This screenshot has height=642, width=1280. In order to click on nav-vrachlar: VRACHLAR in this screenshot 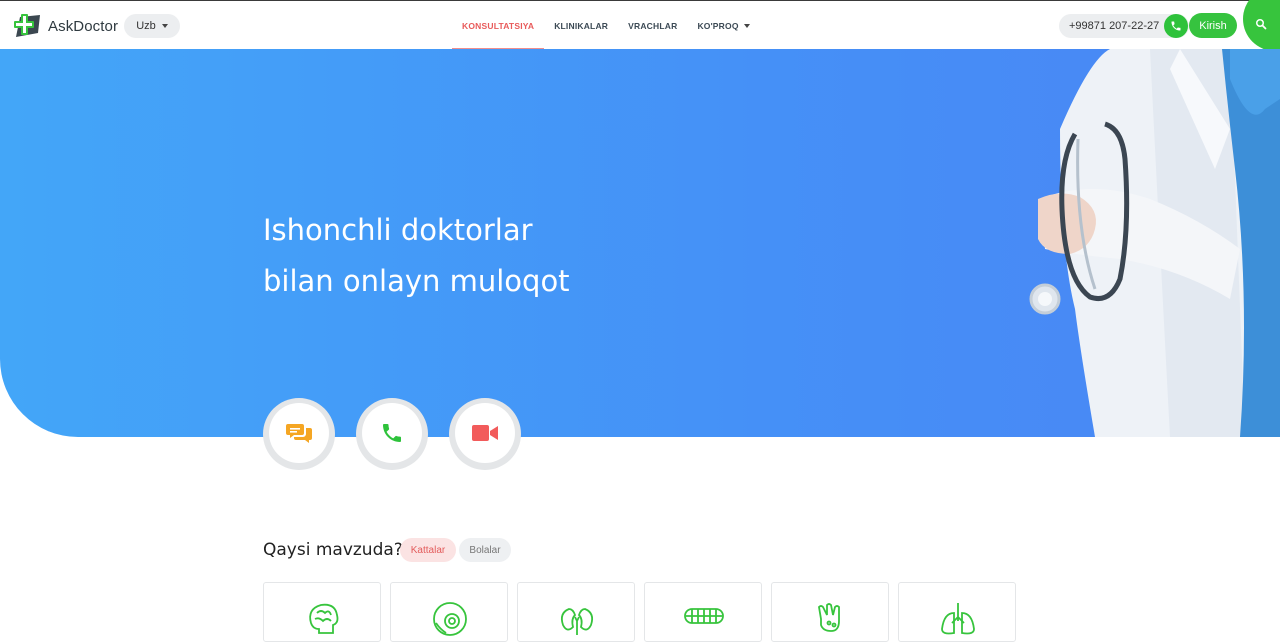, I will do `click(652, 25)`.